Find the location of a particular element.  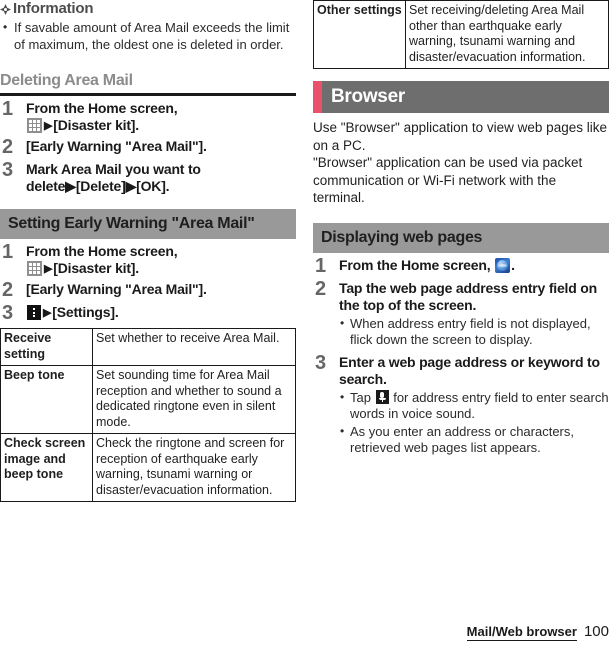

information-heading: Information is located at coordinates (148, 9).